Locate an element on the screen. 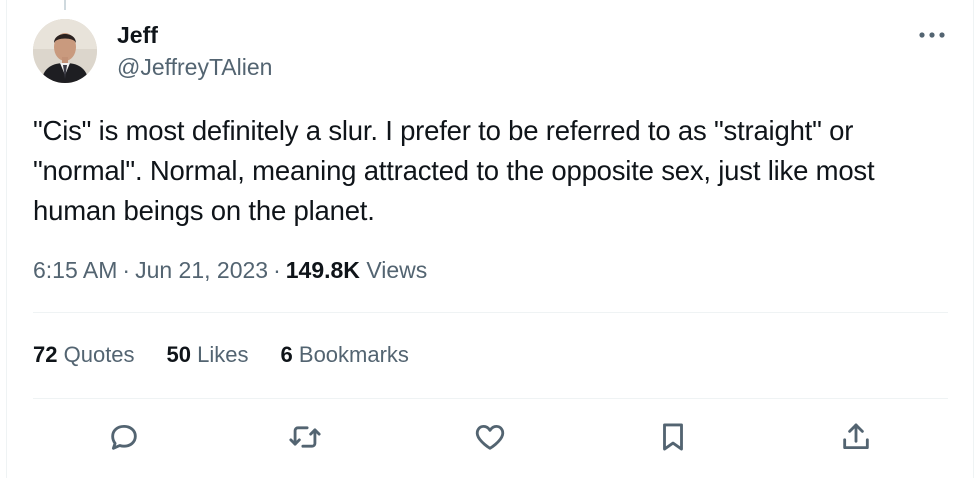  quotes-stat: 72 Quotes is located at coordinates (84, 355).